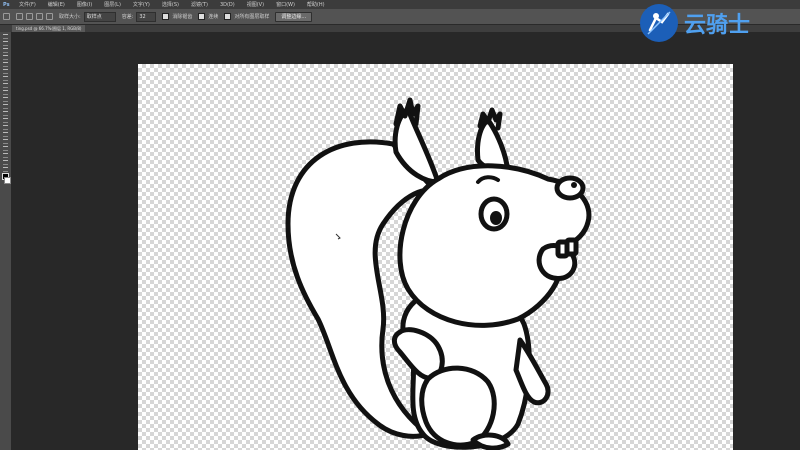  What do you see at coordinates (56, 4) in the screenshot?
I see `menu-edit: 编辑(E)` at bounding box center [56, 4].